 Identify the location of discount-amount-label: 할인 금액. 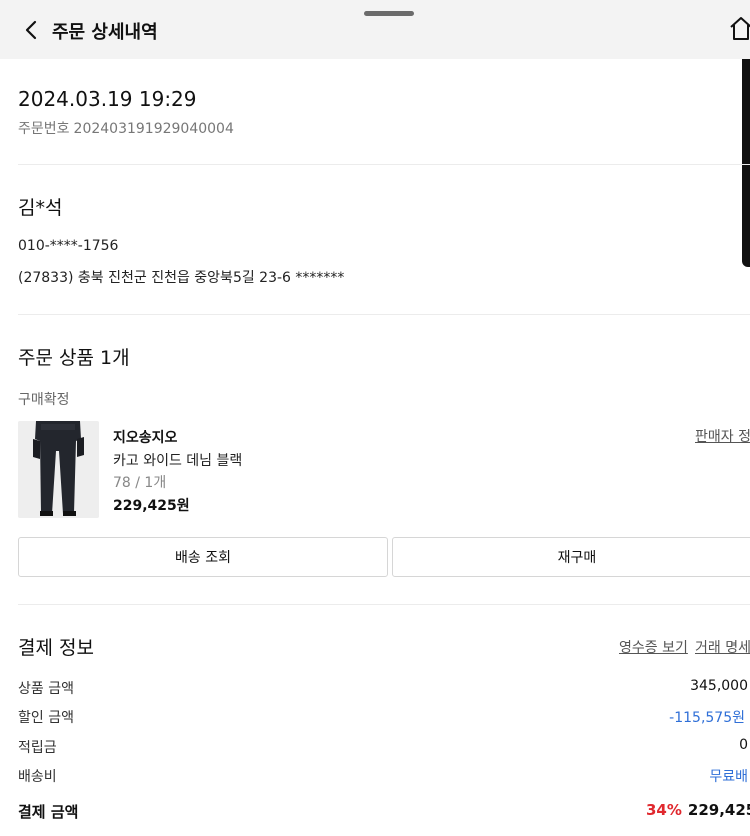
(46, 718).